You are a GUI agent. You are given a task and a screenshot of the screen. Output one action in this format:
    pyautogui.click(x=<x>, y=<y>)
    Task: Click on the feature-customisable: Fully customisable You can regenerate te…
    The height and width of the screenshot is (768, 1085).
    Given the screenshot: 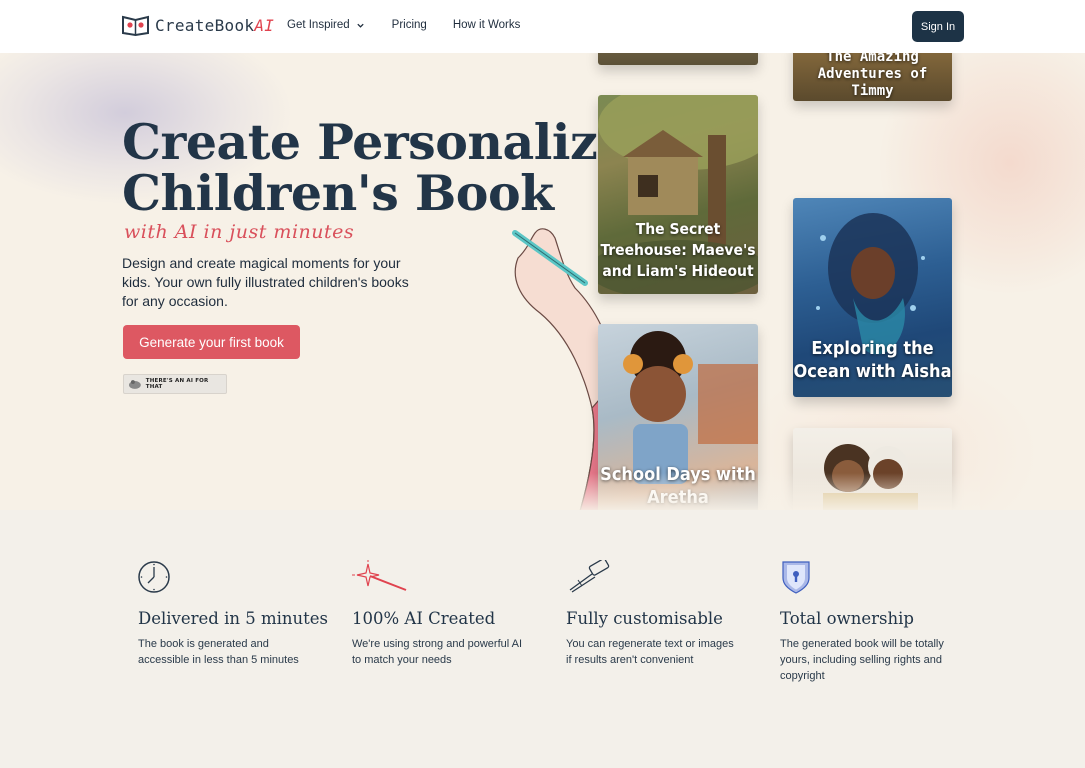 What is the action you would take?
    pyautogui.click(x=653, y=614)
    